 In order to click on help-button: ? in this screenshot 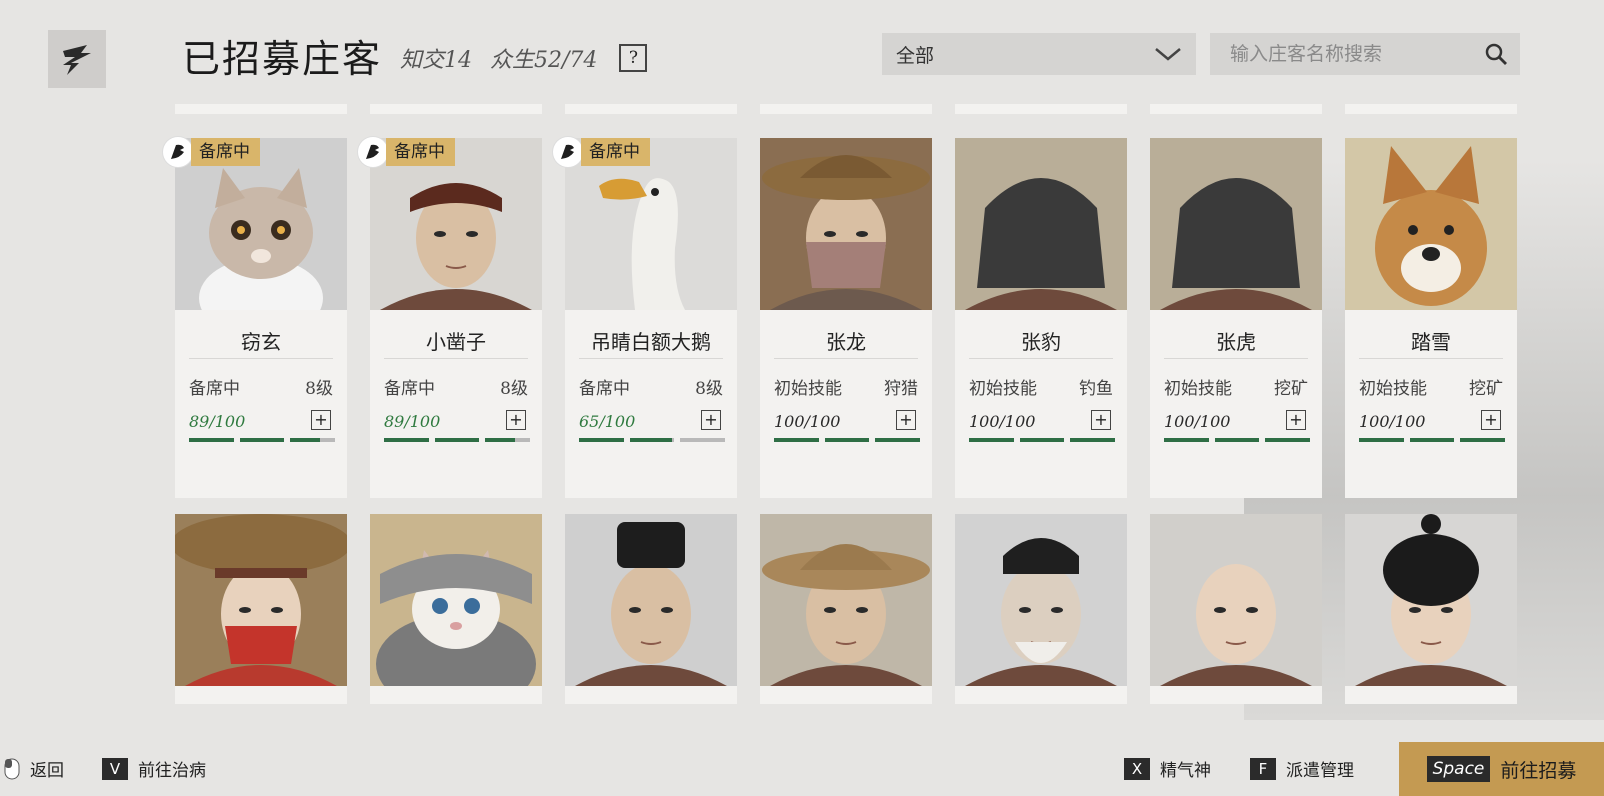, I will do `click(633, 58)`.